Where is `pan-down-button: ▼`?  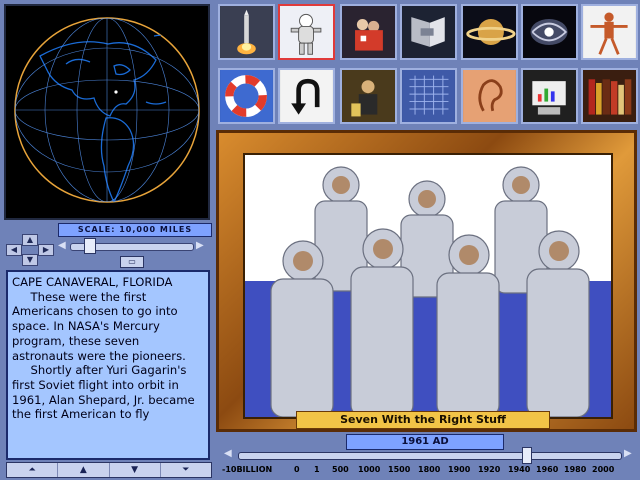
pan-down-button: ▼ is located at coordinates (30, 260).